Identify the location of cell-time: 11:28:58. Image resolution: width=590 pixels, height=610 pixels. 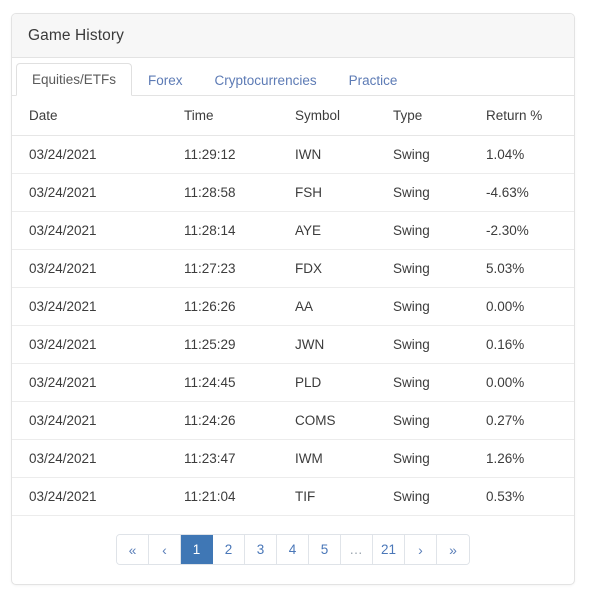
(239, 192).